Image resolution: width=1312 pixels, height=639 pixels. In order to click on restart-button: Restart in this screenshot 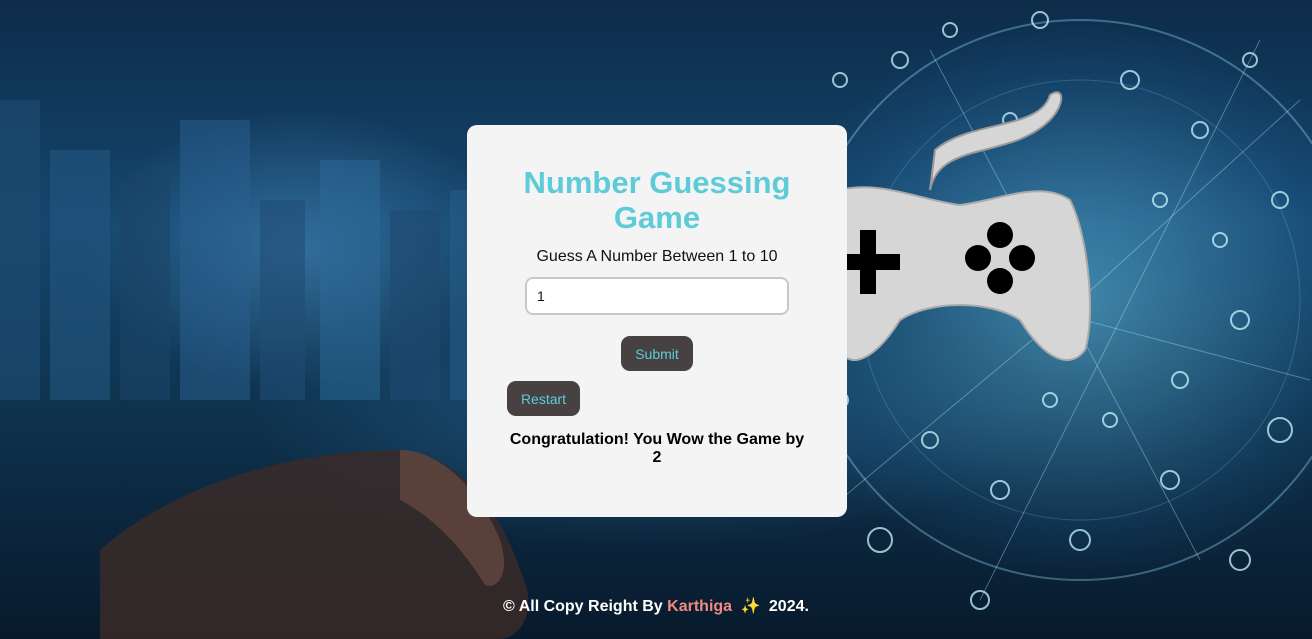, I will do `click(543, 398)`.